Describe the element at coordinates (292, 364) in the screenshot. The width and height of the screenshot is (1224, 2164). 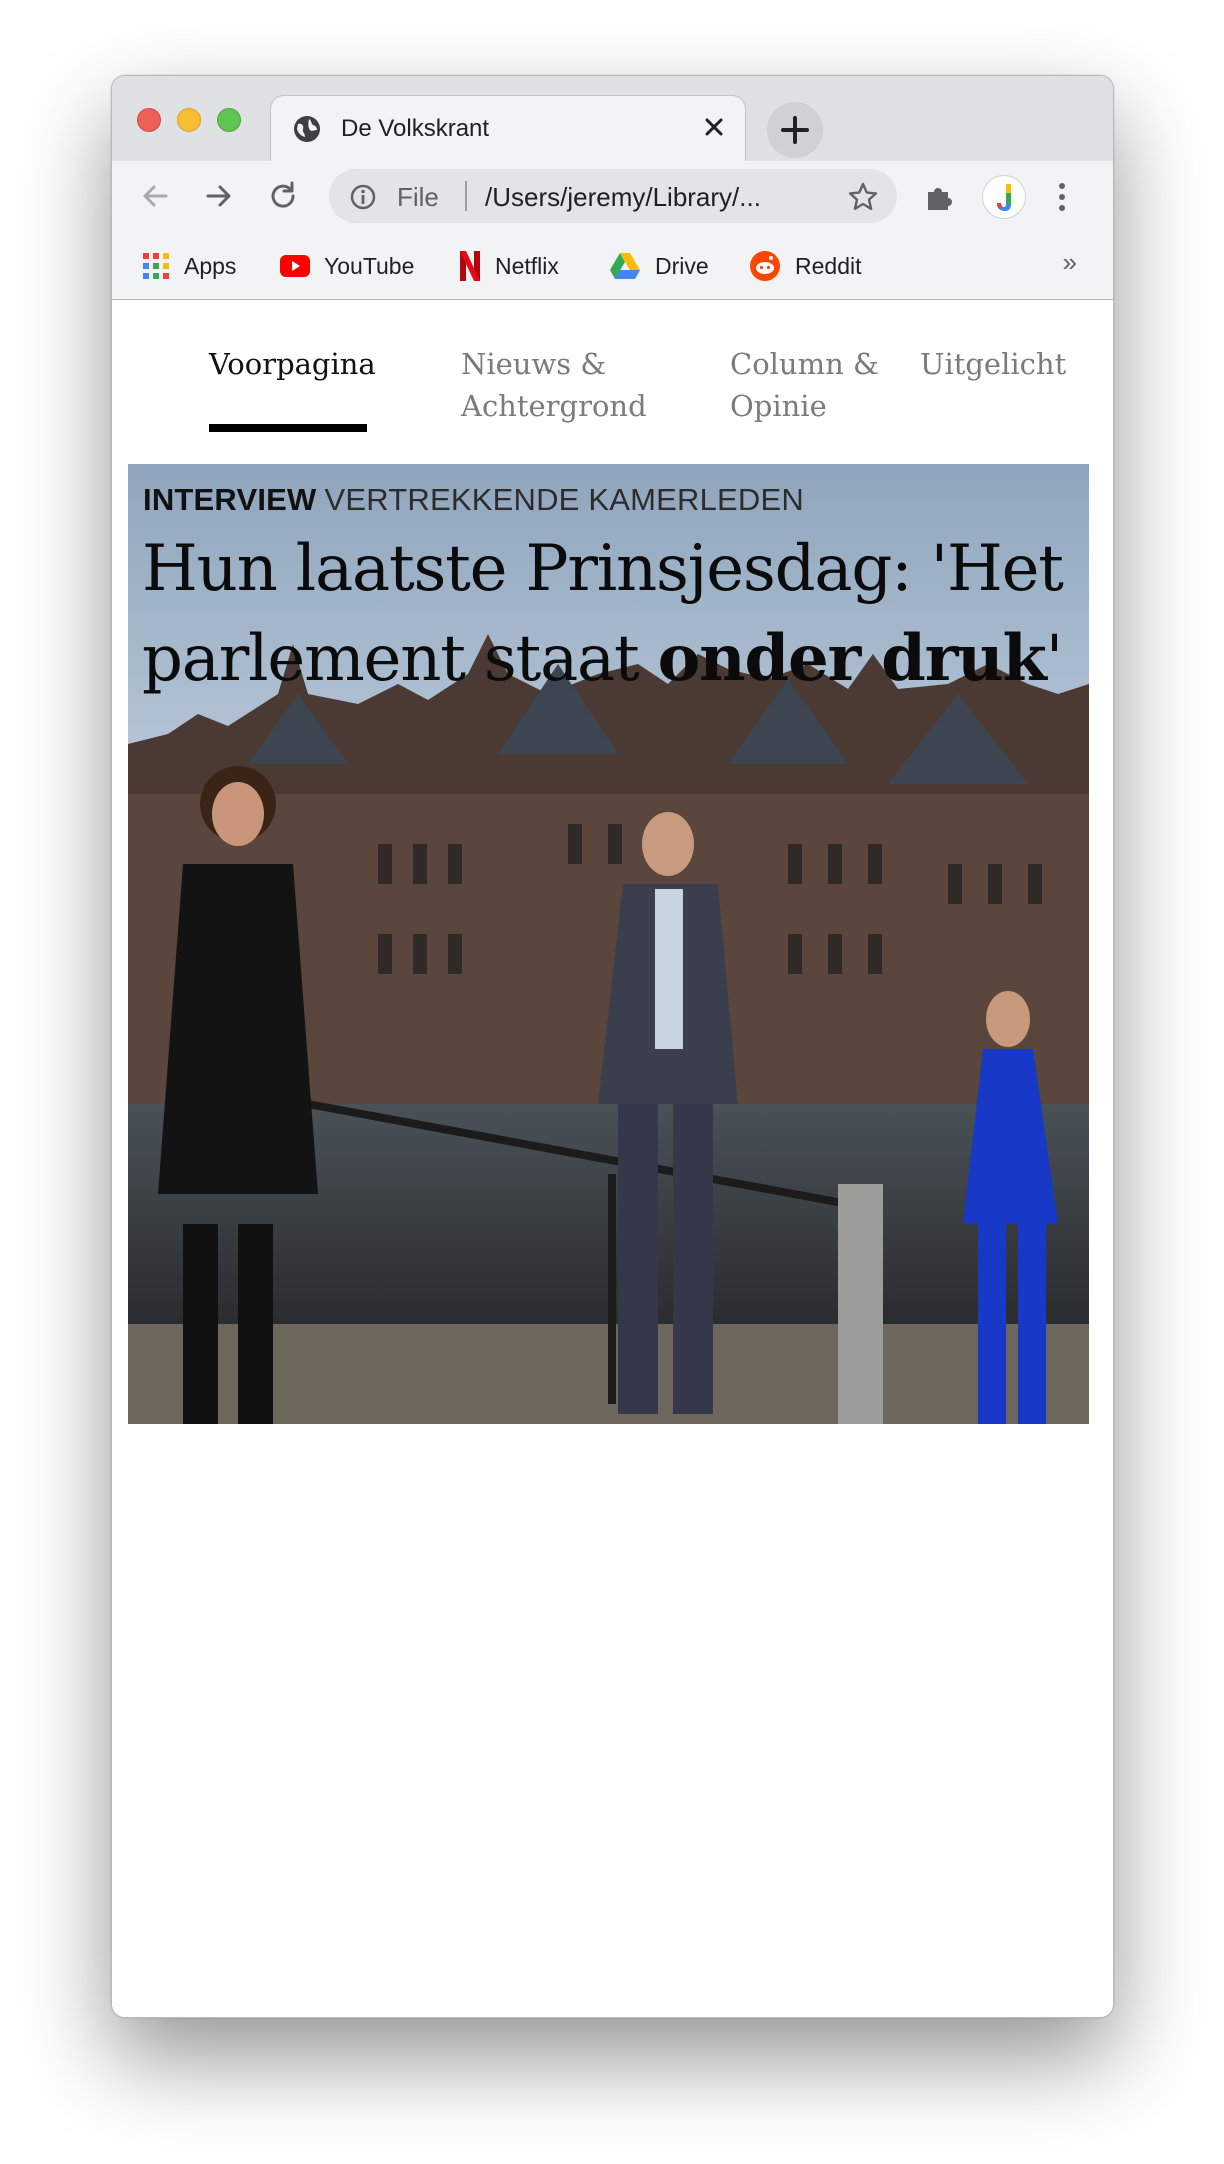
I see `tab-voorpagina: Voorpagina` at that location.